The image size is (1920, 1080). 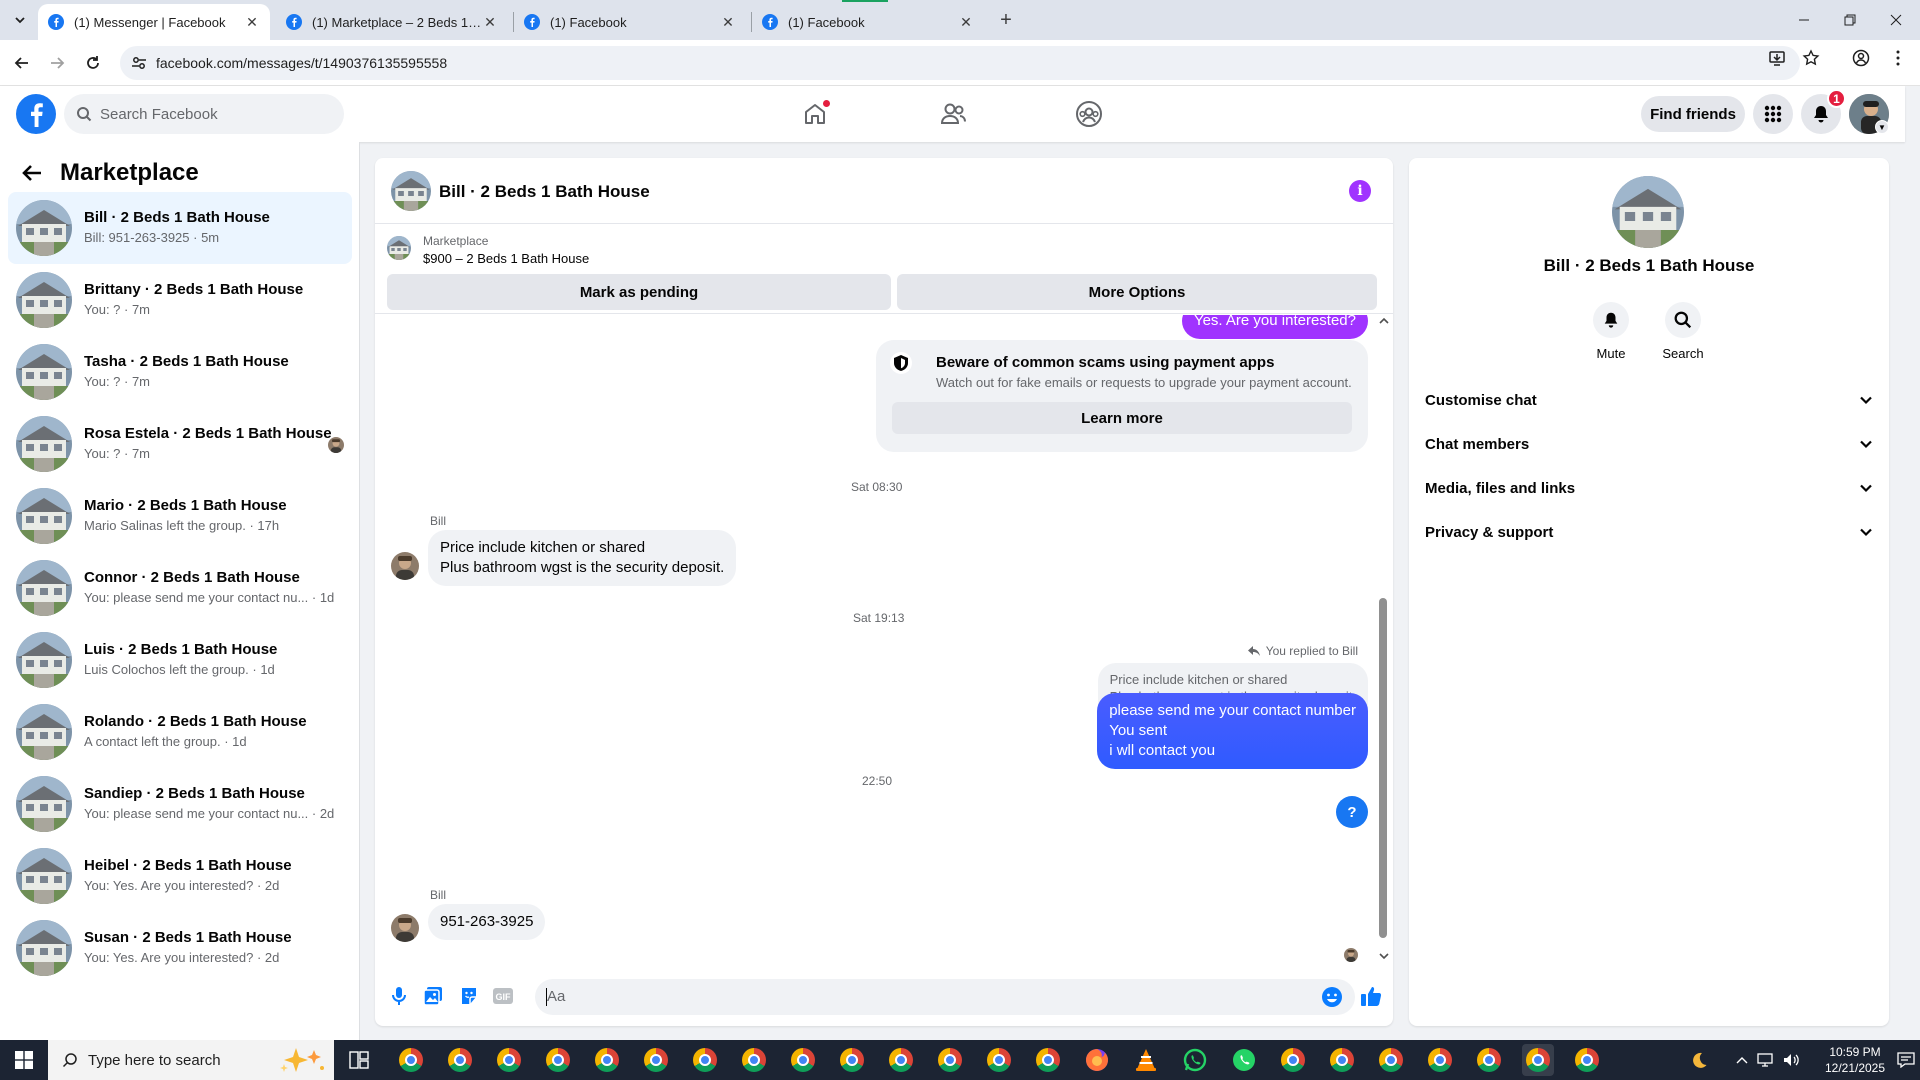 What do you see at coordinates (1649, 444) in the screenshot?
I see `chat-members-section: Chat members` at bounding box center [1649, 444].